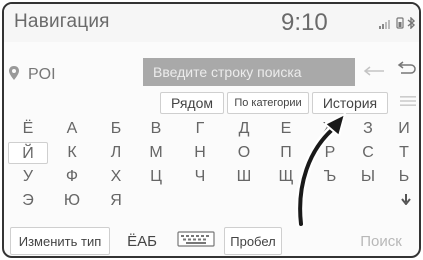  What do you see at coordinates (350, 103) in the screenshot?
I see `tab-history: История` at bounding box center [350, 103].